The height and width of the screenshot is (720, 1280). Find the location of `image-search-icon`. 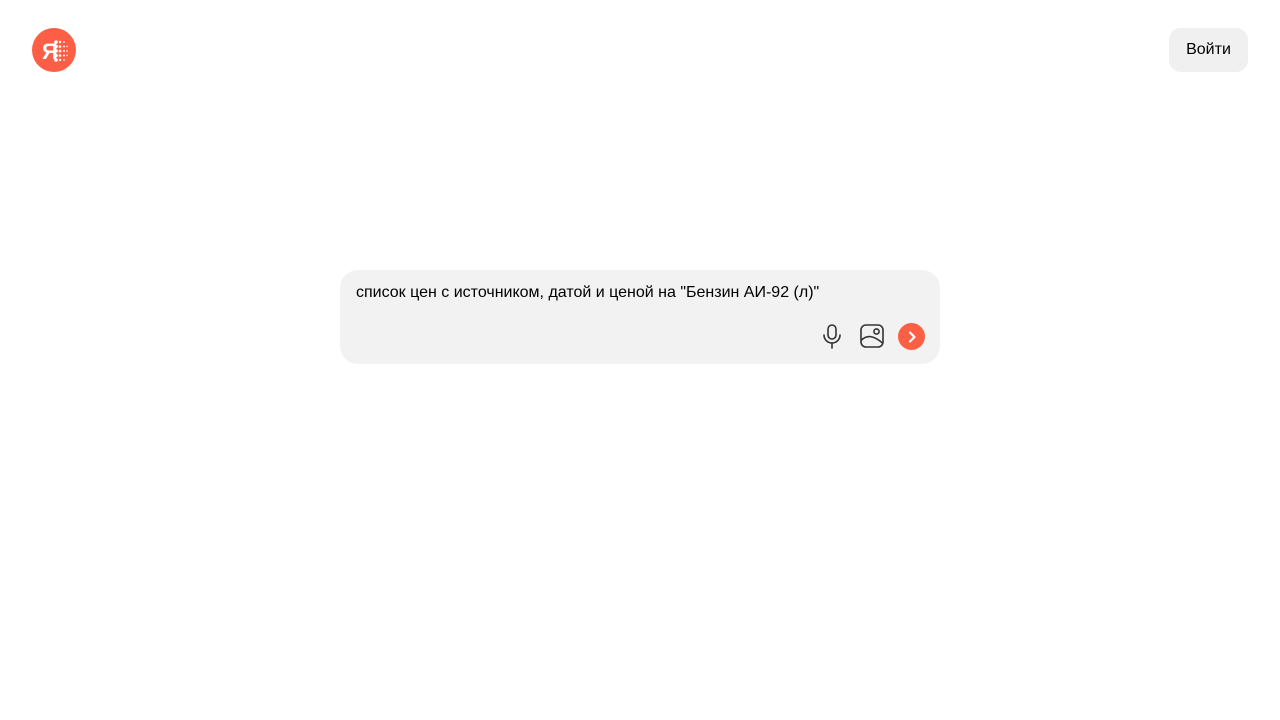

image-search-icon is located at coordinates (872, 336).